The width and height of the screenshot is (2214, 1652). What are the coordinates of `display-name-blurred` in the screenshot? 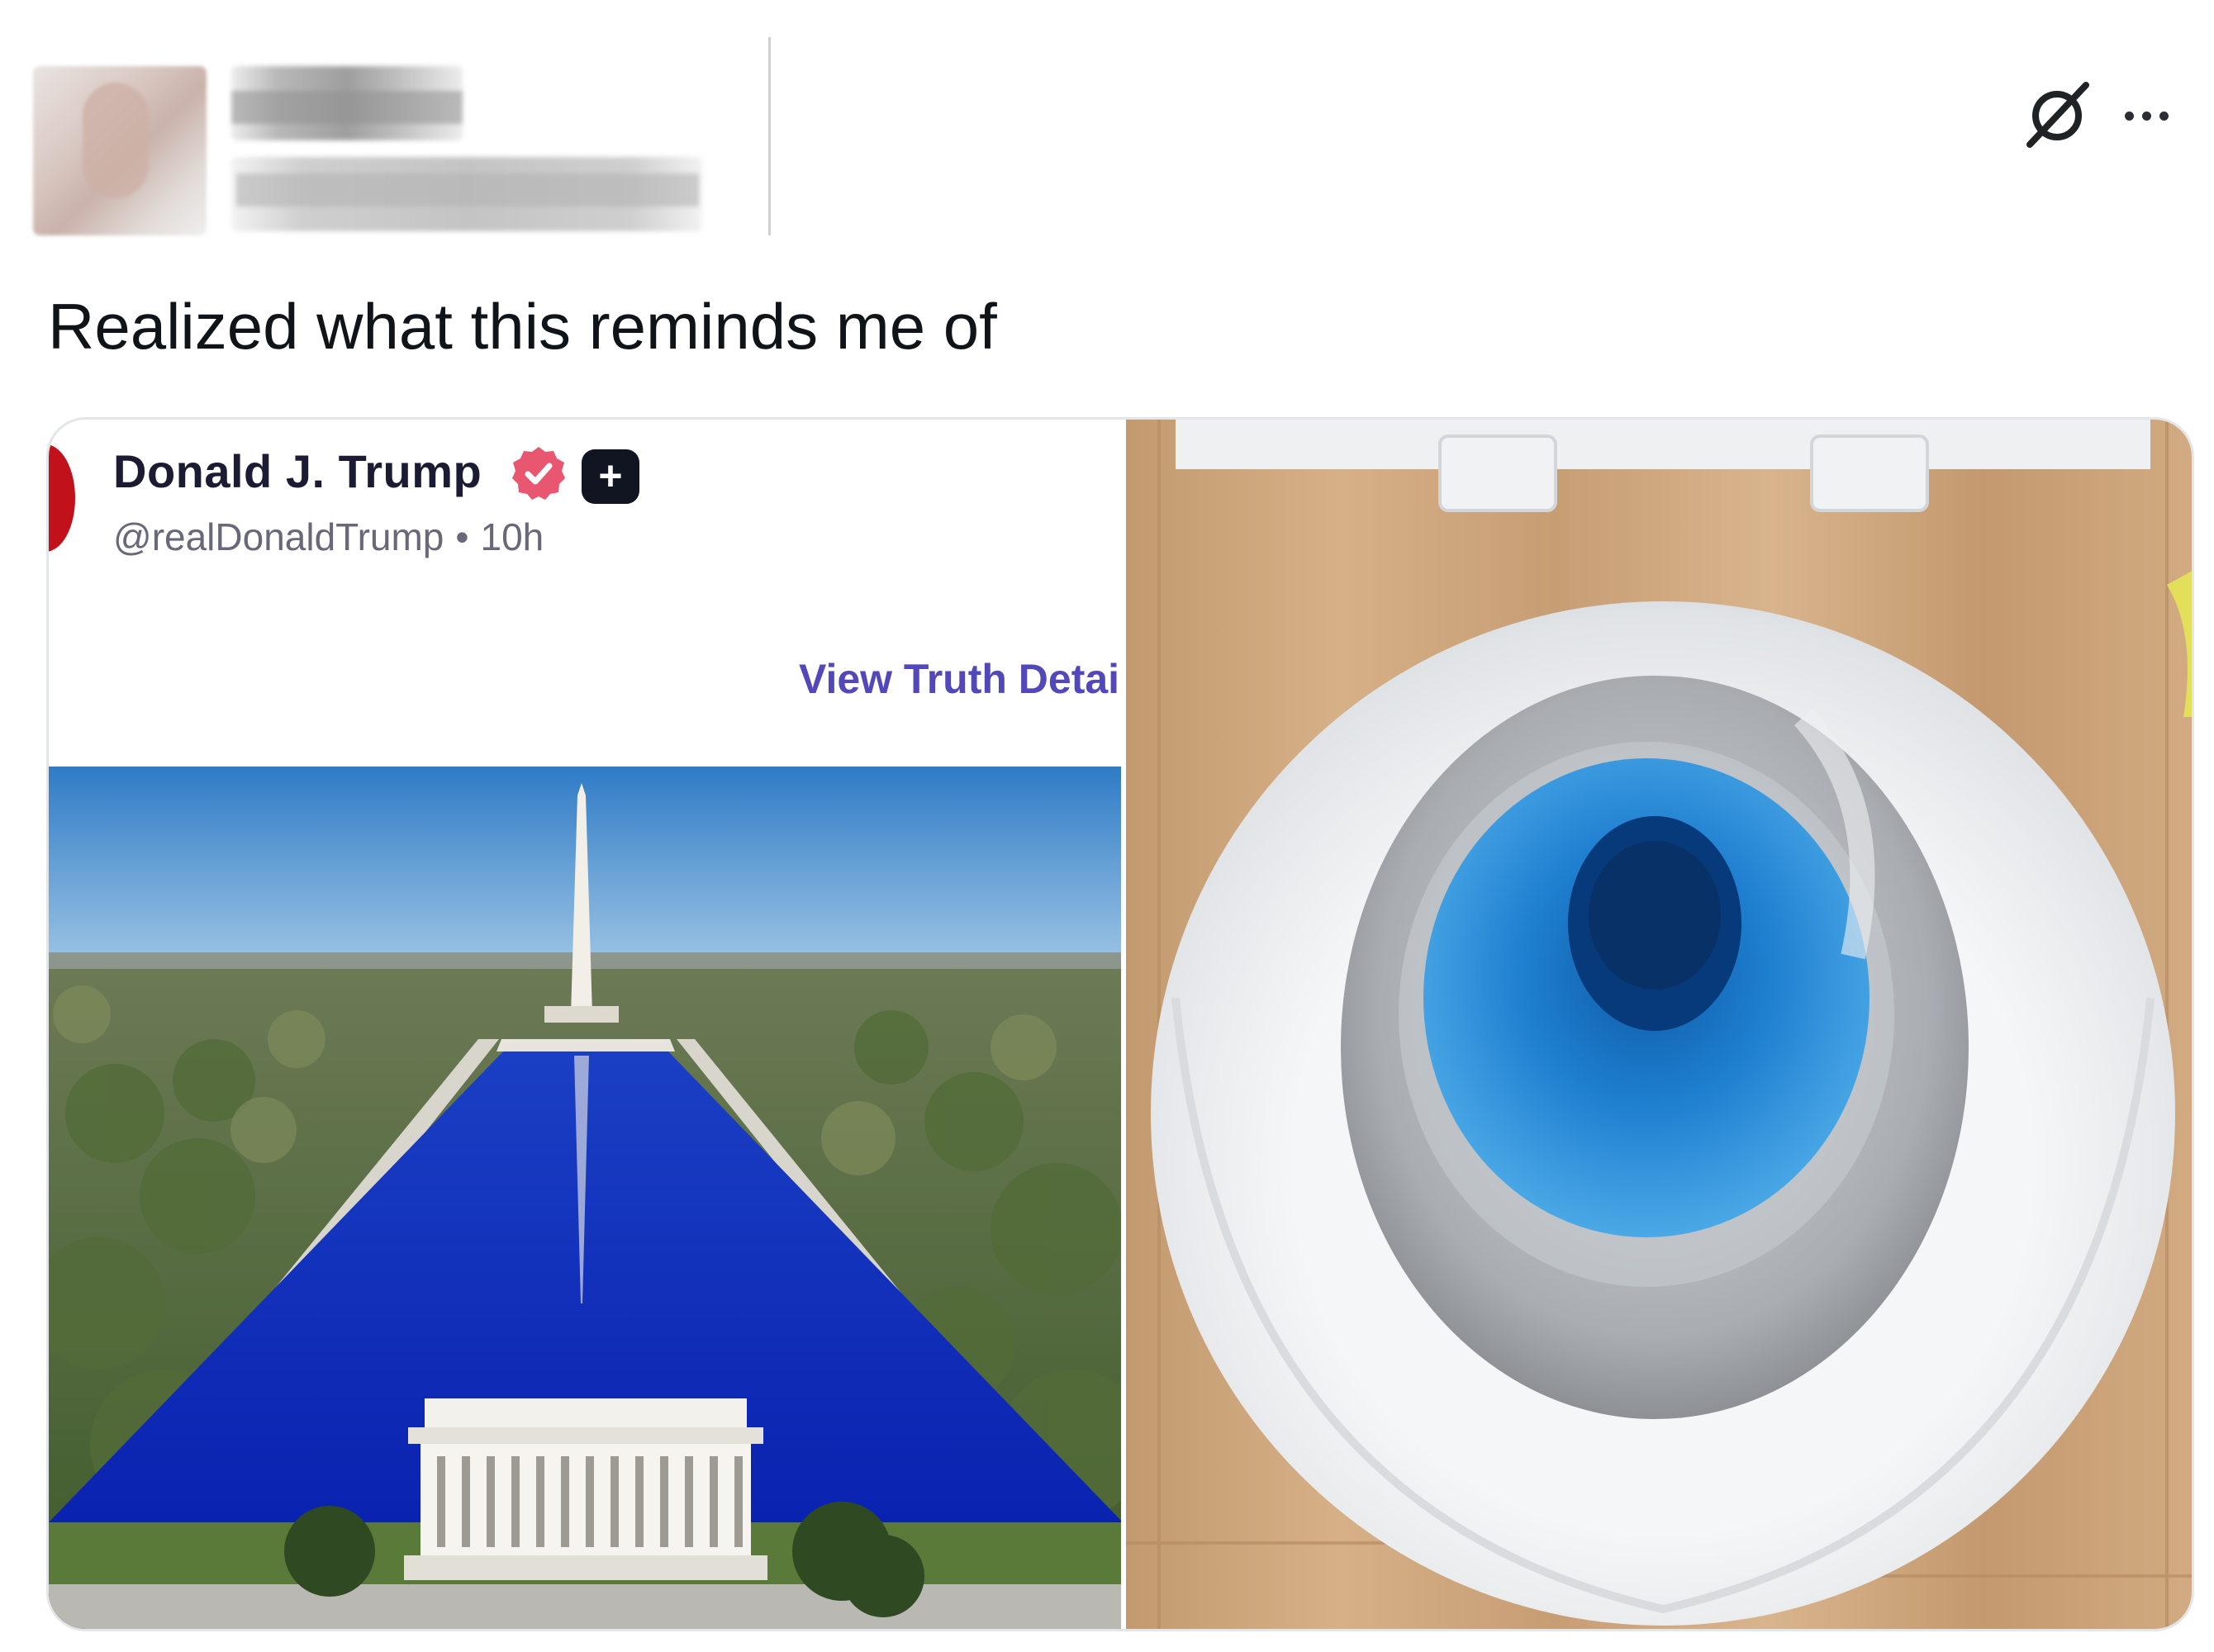 It's located at (347, 103).